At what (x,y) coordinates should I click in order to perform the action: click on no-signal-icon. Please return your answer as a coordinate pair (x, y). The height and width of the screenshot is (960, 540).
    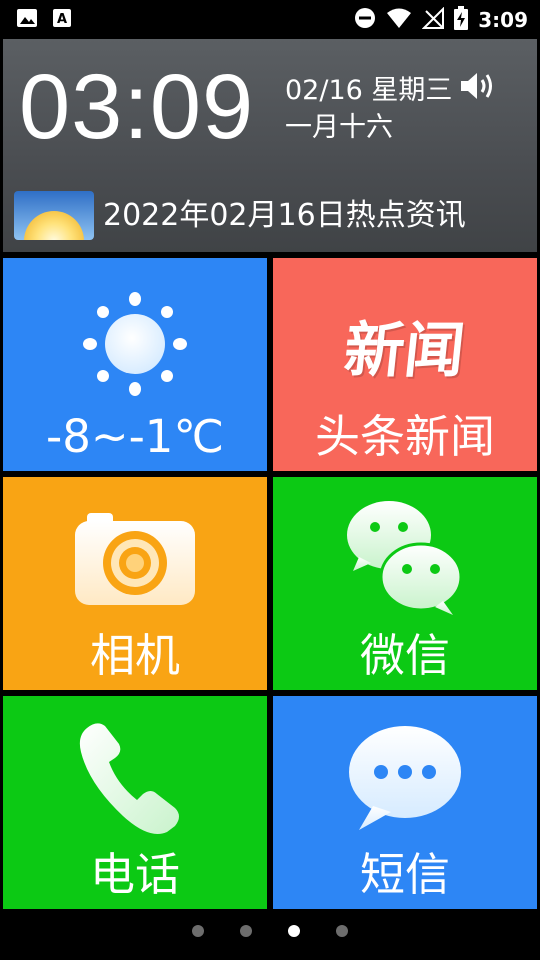
    Looking at the image, I should click on (433, 19).